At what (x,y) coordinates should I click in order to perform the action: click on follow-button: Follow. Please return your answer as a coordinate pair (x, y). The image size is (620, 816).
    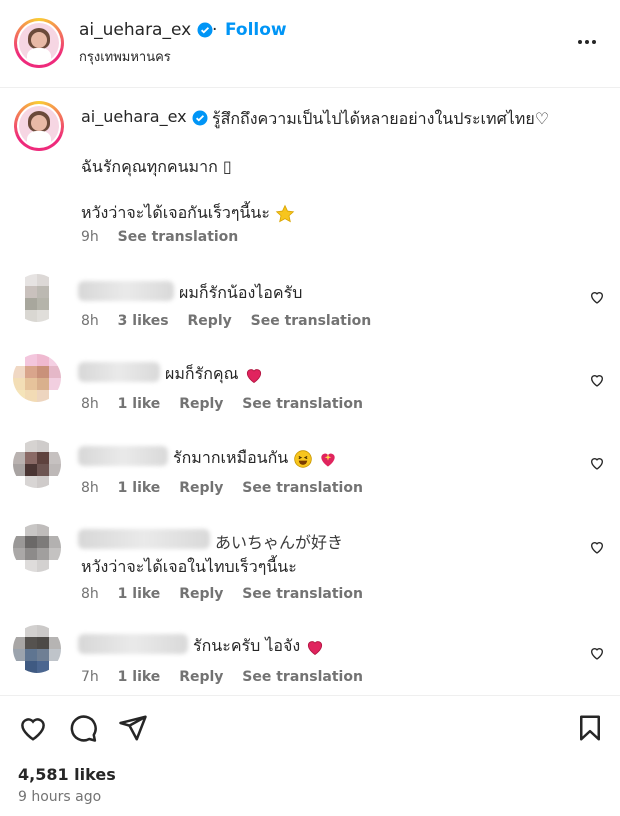
    Looking at the image, I should click on (256, 30).